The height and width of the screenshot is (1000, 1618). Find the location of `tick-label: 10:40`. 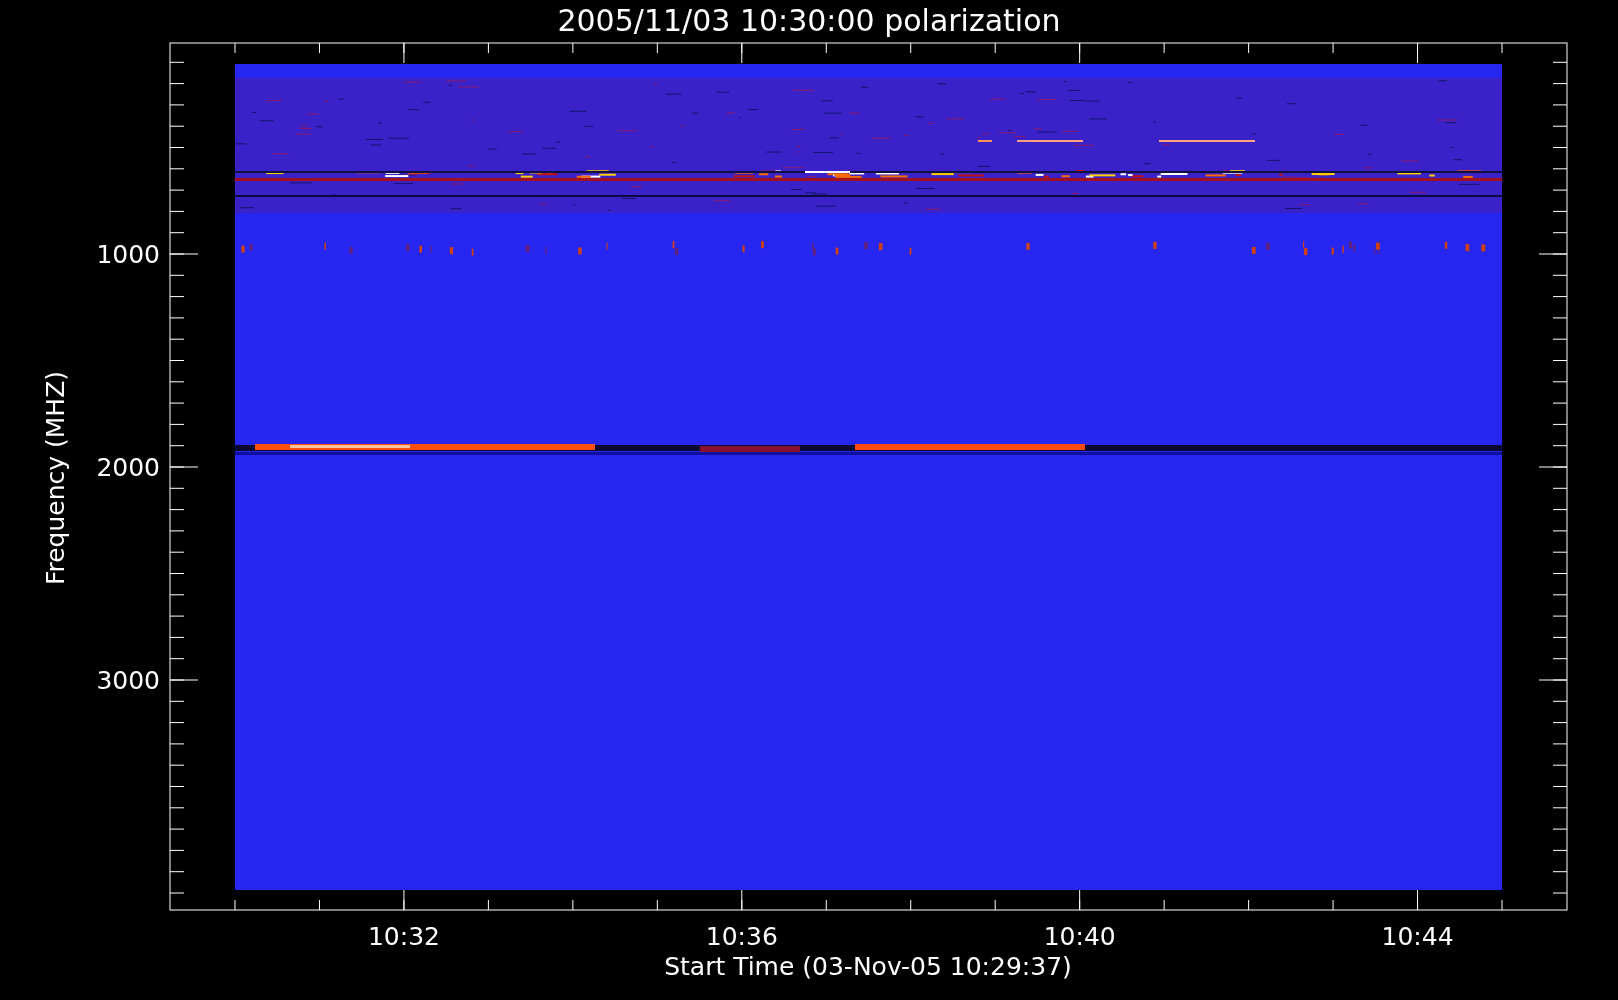

tick-label: 10:40 is located at coordinates (1079, 936).